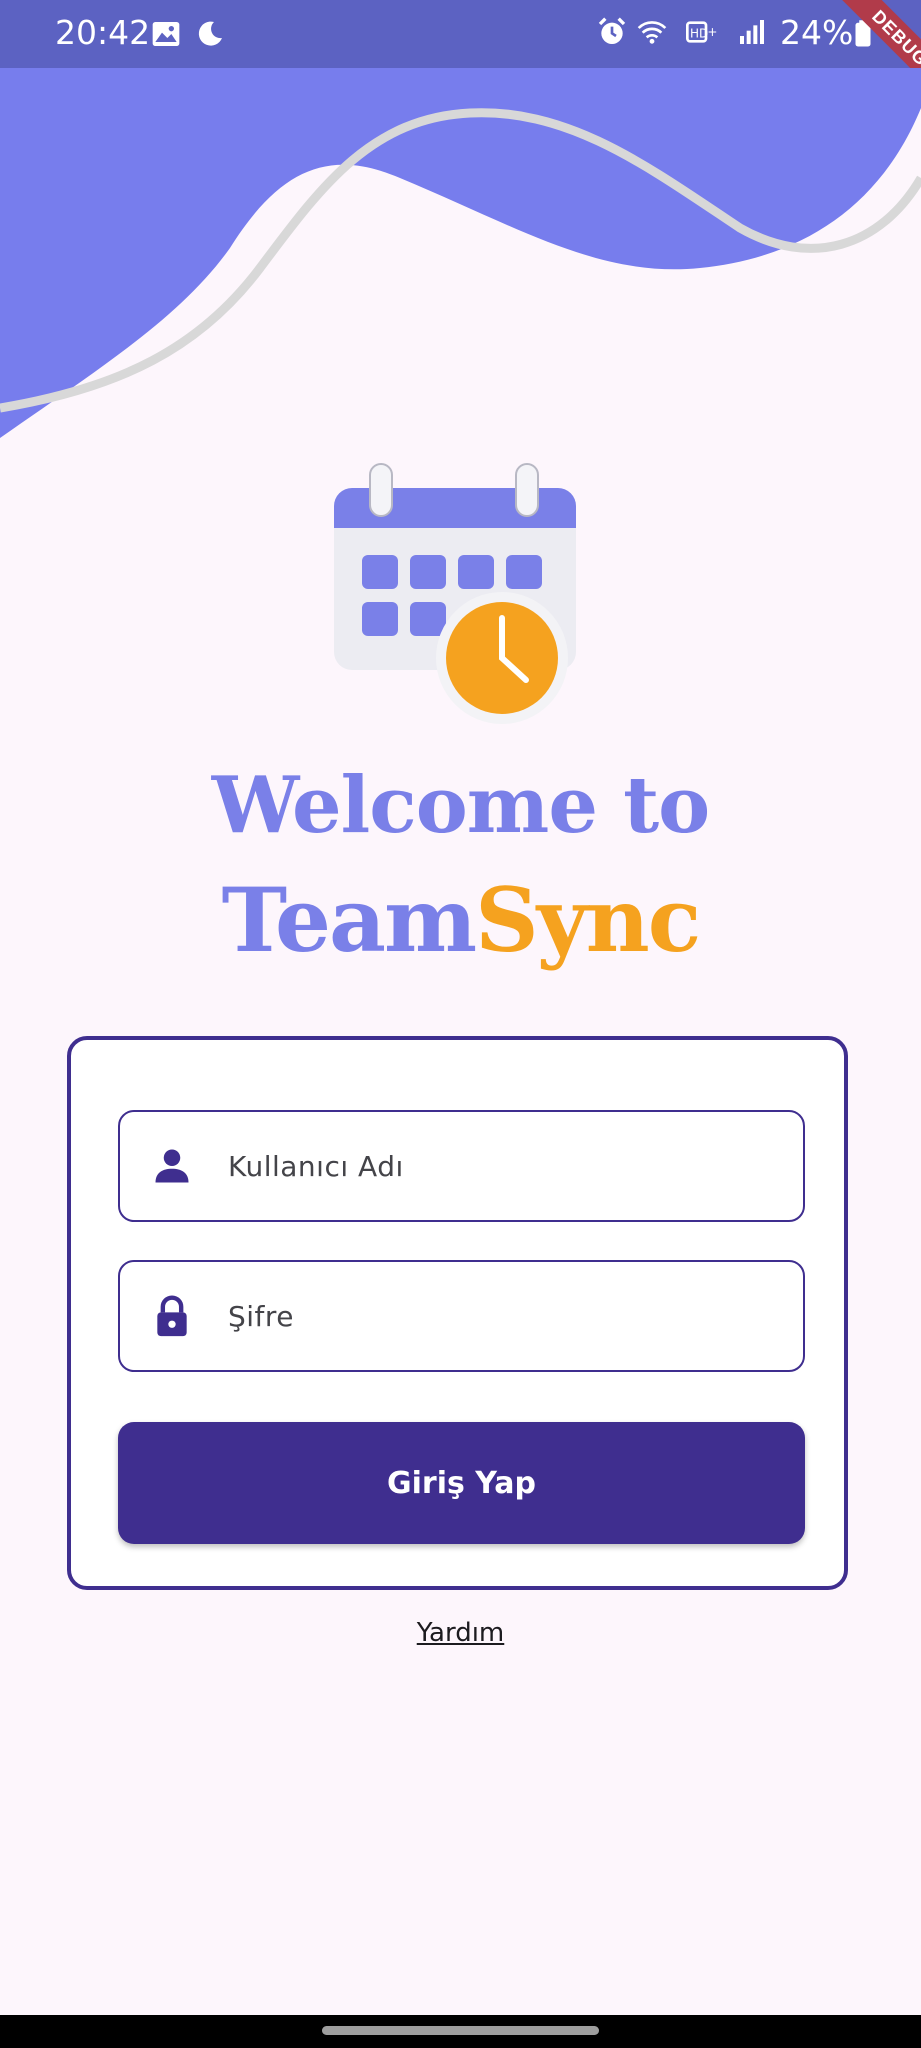 This screenshot has width=921, height=2048. What do you see at coordinates (588, 920) in the screenshot?
I see `brand-sync-text: Sync` at bounding box center [588, 920].